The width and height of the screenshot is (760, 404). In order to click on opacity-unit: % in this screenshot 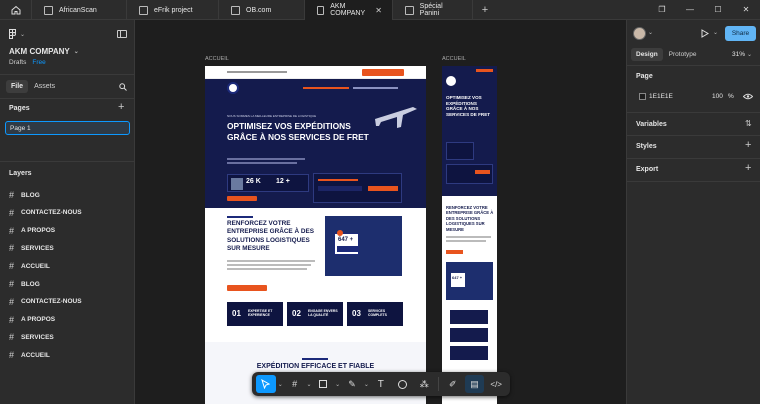, I will do `click(731, 96)`.